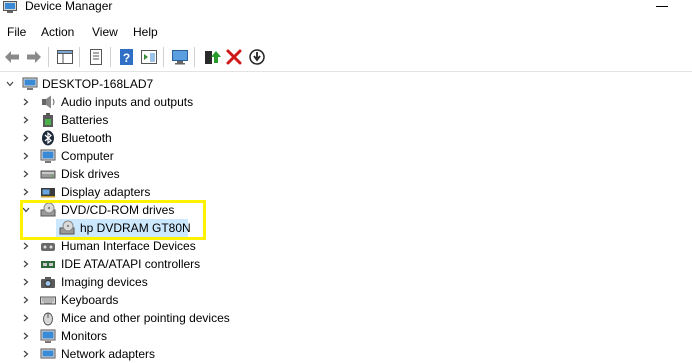  Describe the element at coordinates (131, 264) in the screenshot. I see `category-label: IDE ATA/ATAPI controllers` at that location.